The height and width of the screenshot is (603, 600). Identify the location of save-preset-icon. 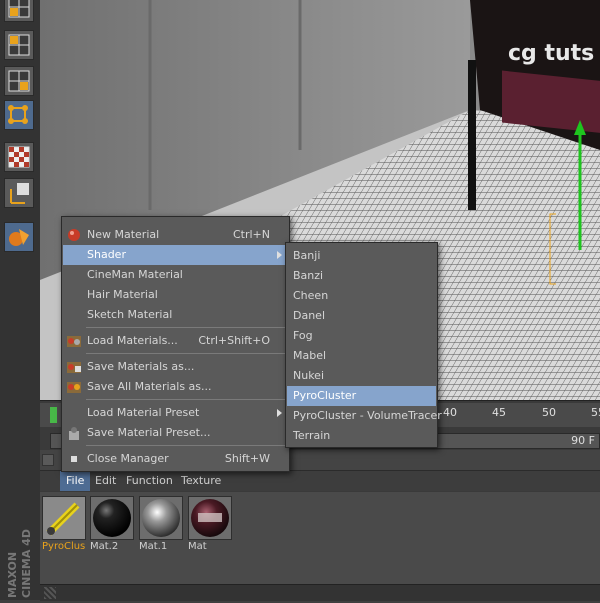
(74, 433).